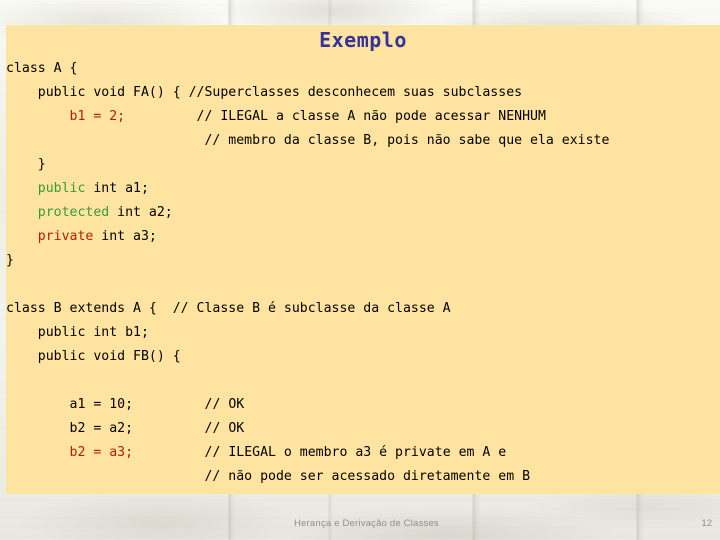 The height and width of the screenshot is (540, 720). Describe the element at coordinates (117, 188) in the screenshot. I see `code-token: int a1;` at that location.